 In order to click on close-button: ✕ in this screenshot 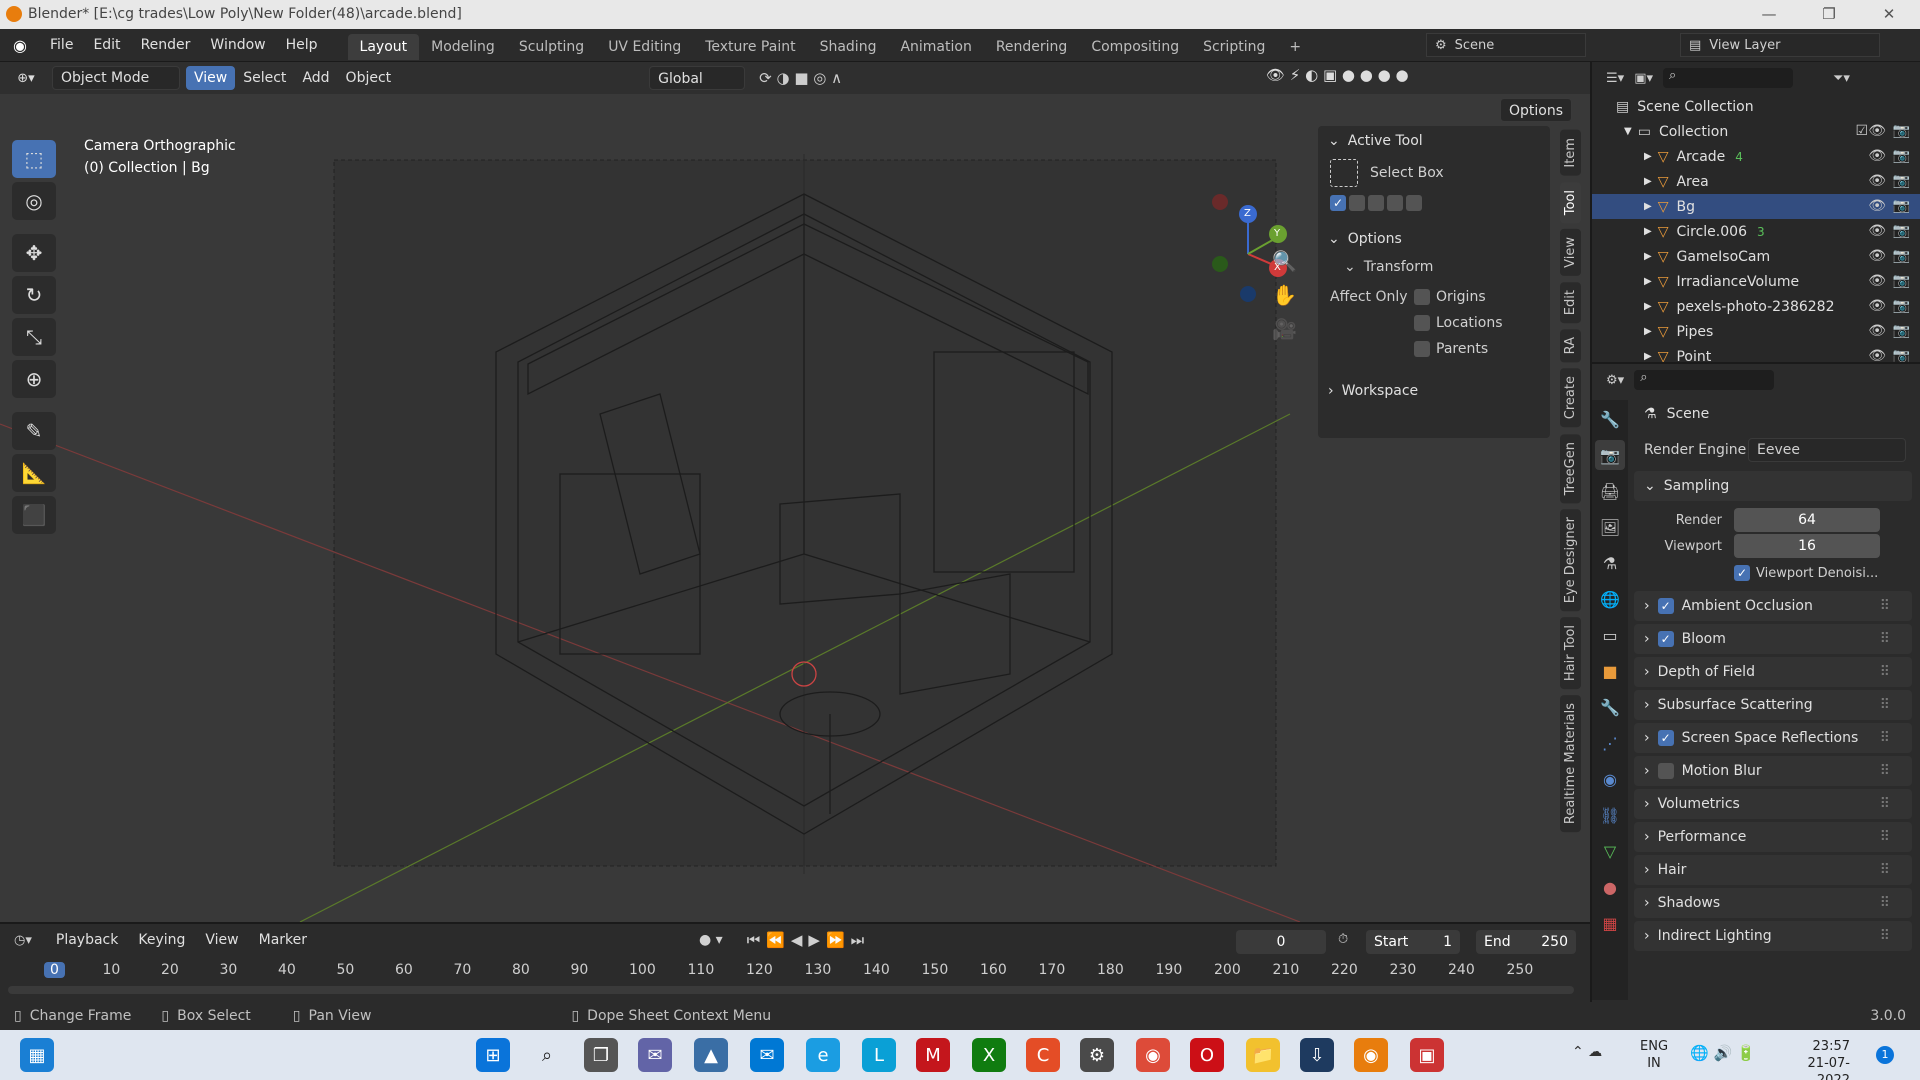, I will do `click(1889, 14)`.